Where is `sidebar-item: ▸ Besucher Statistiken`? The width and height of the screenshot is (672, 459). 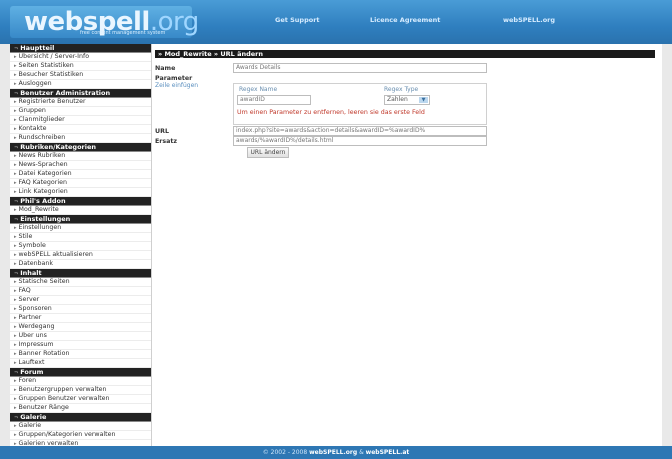 sidebar-item: ▸ Besucher Statistiken is located at coordinates (80, 75).